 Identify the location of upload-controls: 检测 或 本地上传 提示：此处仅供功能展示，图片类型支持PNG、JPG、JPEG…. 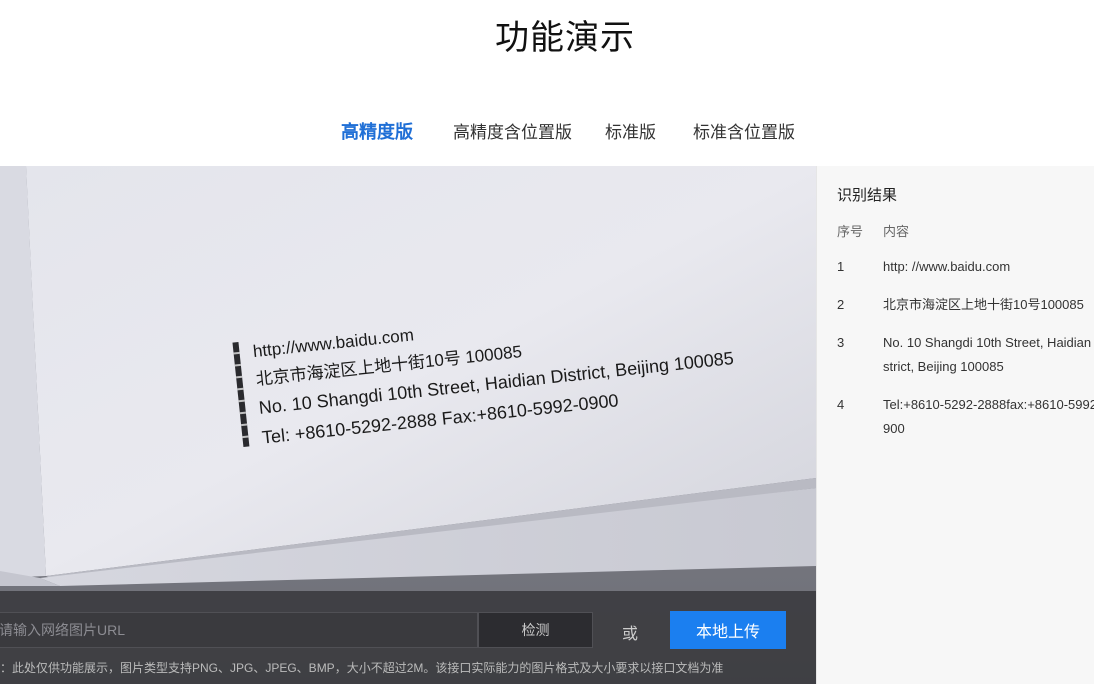
(408, 637).